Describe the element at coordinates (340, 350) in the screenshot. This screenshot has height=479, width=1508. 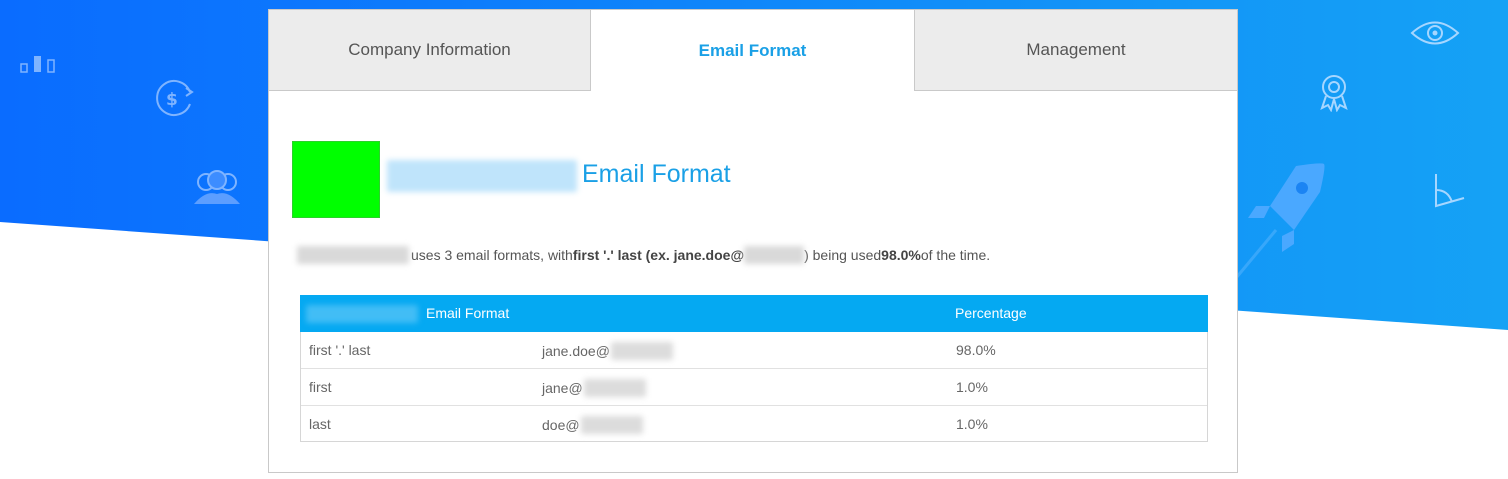
I see `format-cell: first '.' last` at that location.